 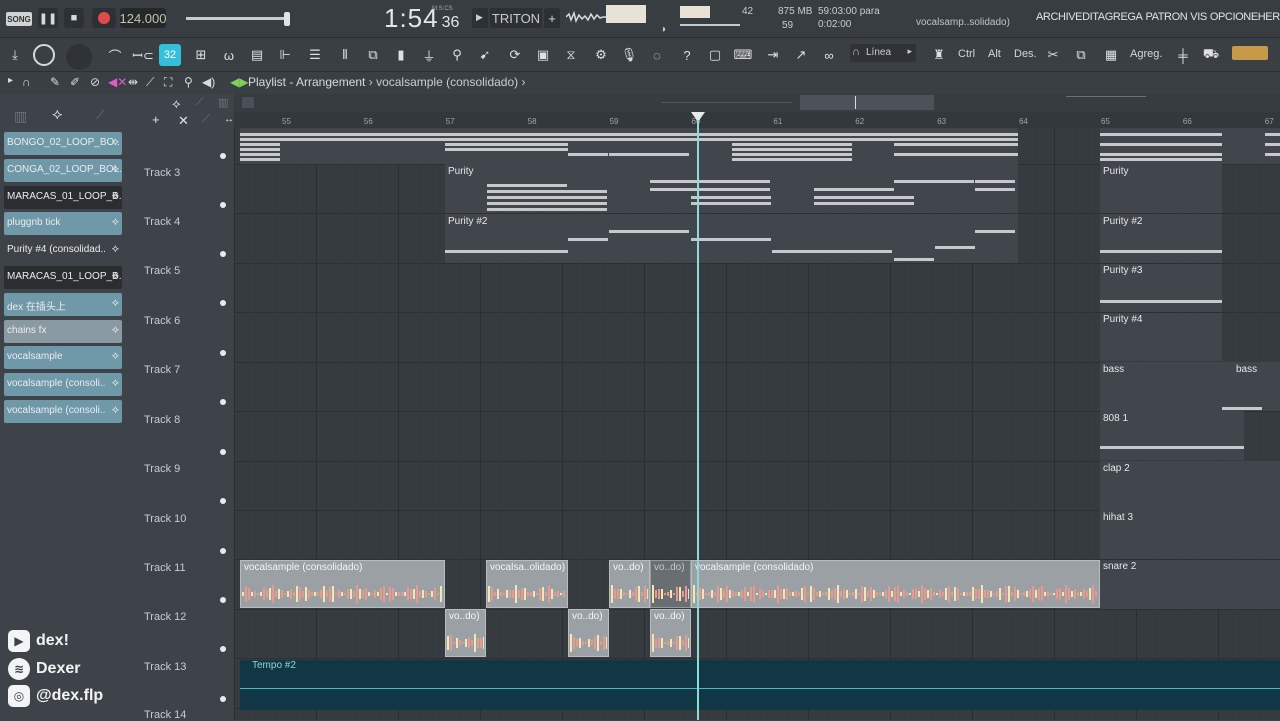 What do you see at coordinates (1124, 17) in the screenshot?
I see `menu-item-agregar: GREGA` at bounding box center [1124, 17].